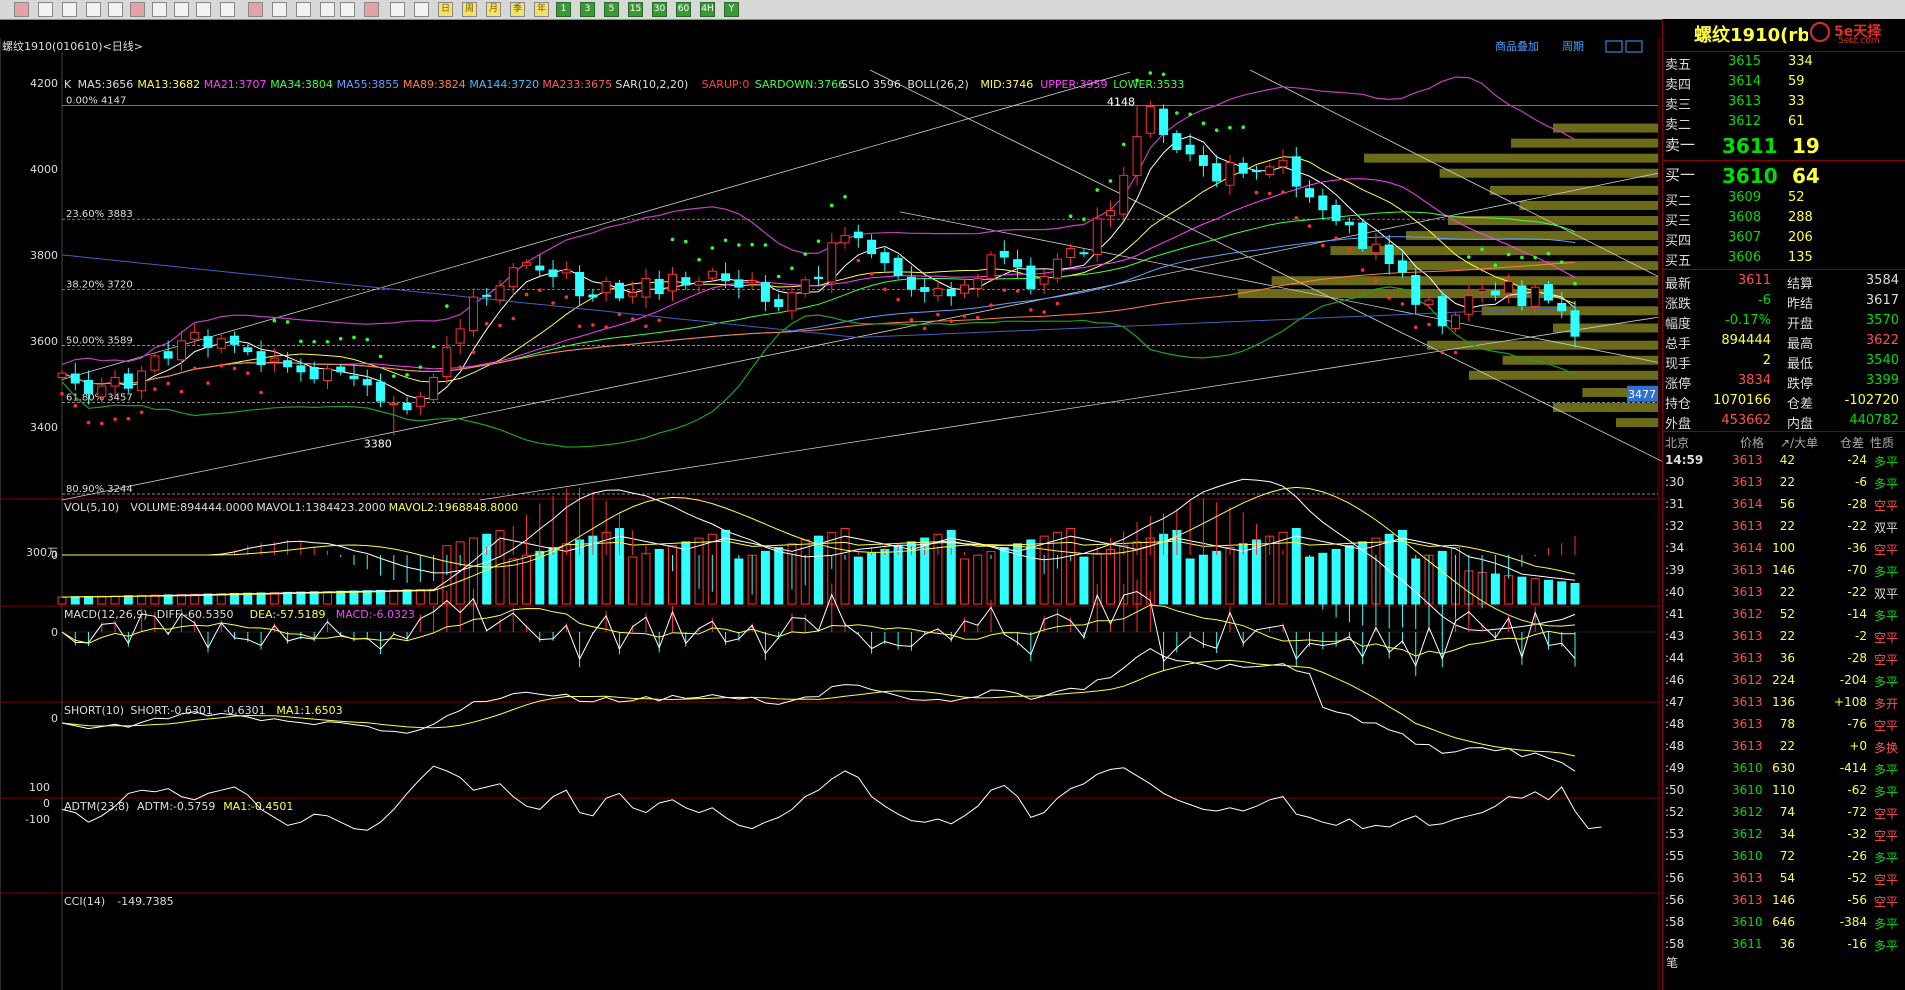 The height and width of the screenshot is (990, 1905). What do you see at coordinates (91, 507) in the screenshot?
I see `1-legend-item: VOL(5,10)` at bounding box center [91, 507].